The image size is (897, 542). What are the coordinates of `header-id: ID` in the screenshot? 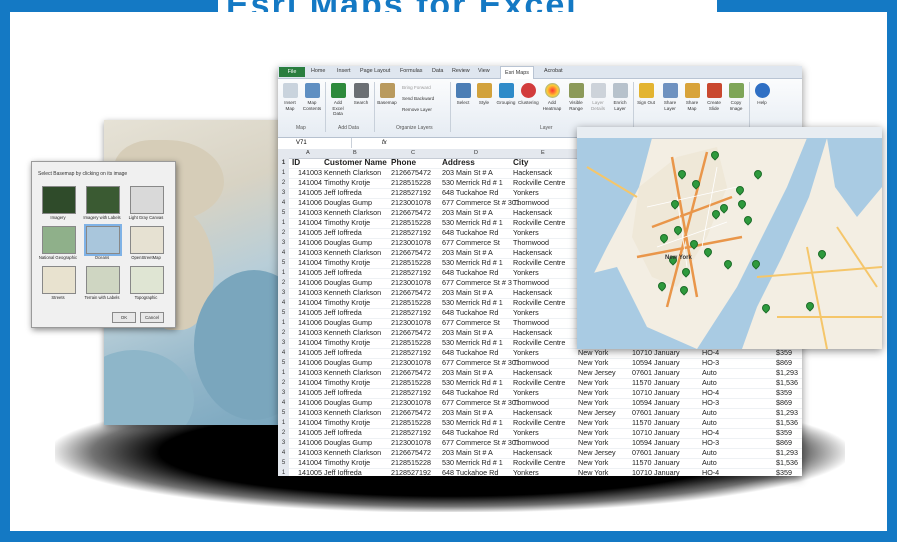 It's located at (296, 163).